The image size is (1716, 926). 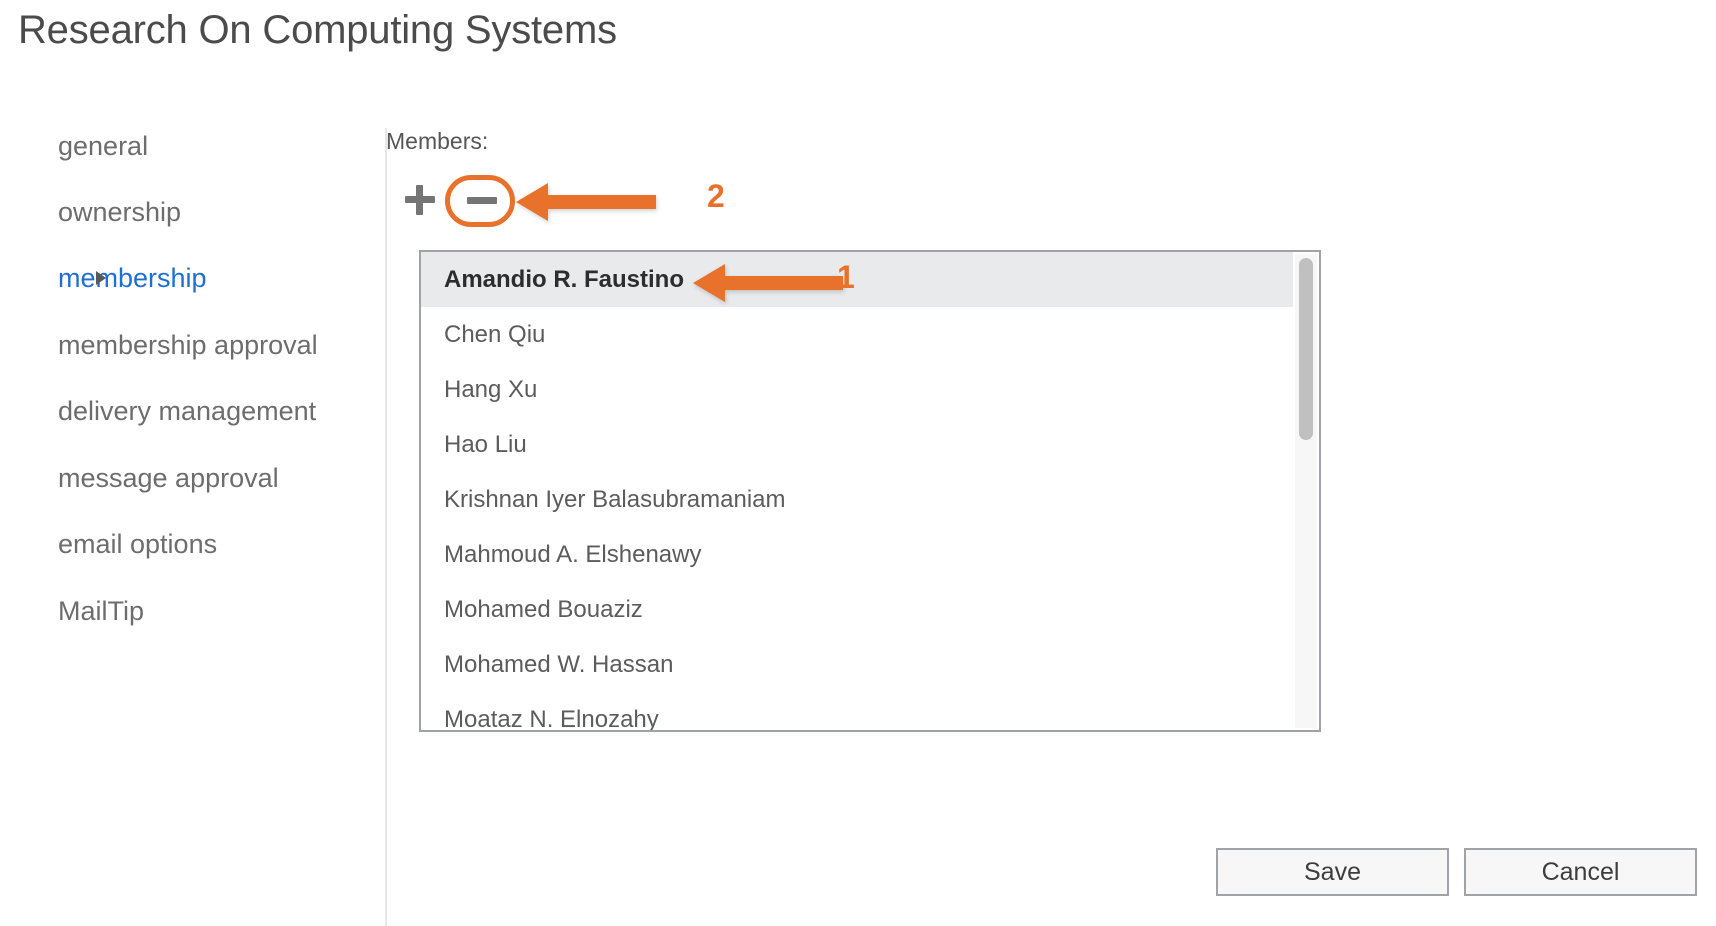 I want to click on member-name: Mahmoud A. Elshenawy, so click(x=573, y=554).